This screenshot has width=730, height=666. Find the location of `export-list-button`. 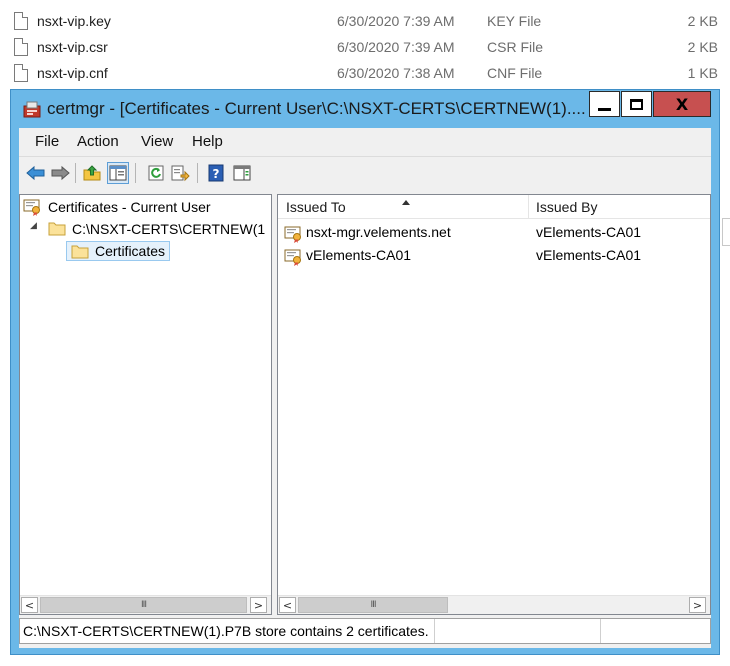

export-list-button is located at coordinates (180, 173).